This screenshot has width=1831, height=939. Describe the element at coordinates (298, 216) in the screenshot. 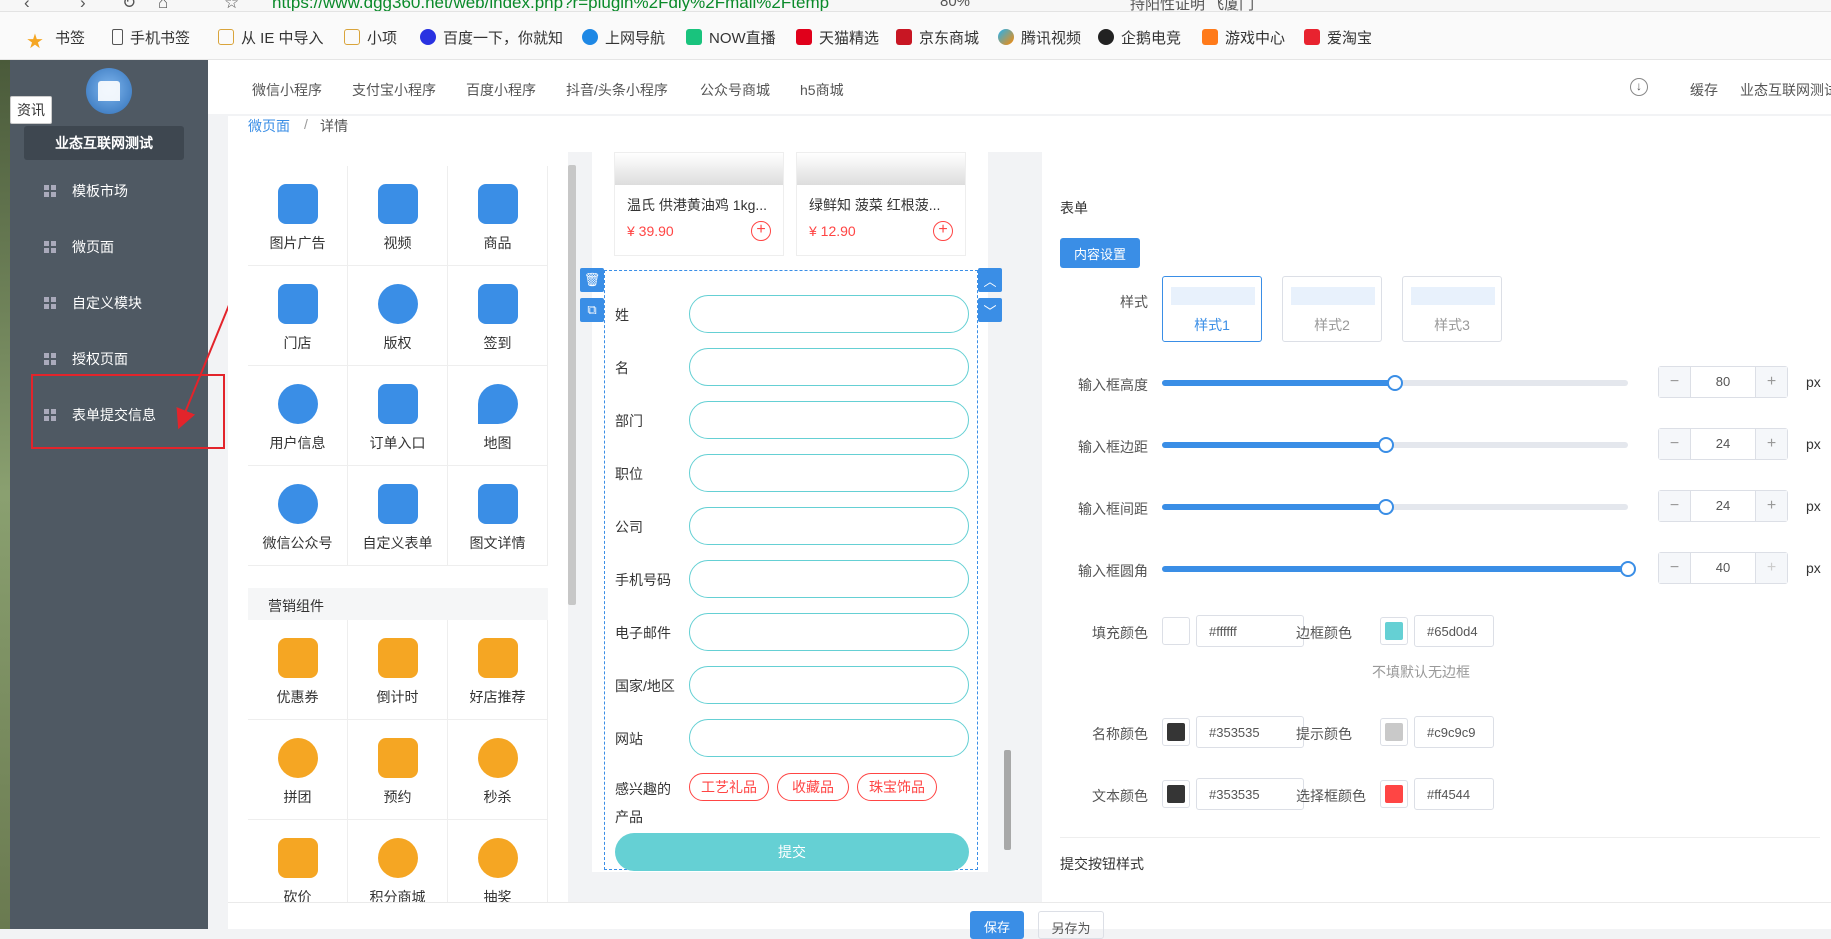

I see `widget-image-ad: 图片广告` at that location.